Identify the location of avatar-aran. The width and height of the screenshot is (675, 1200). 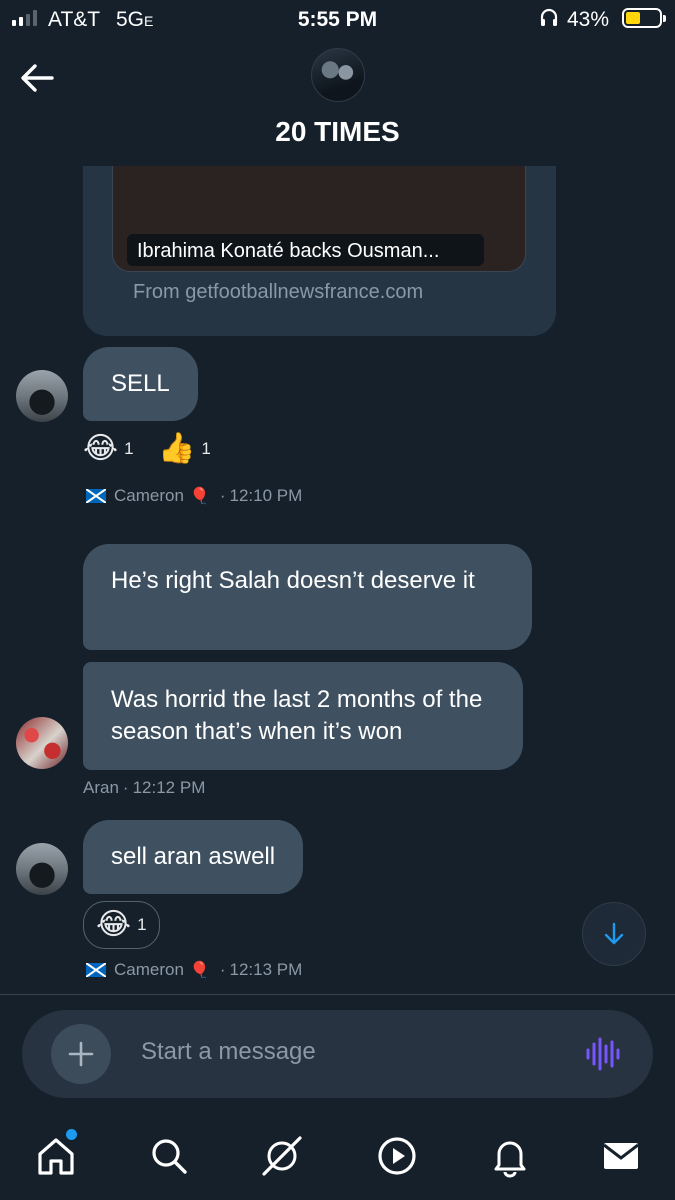
(42, 743).